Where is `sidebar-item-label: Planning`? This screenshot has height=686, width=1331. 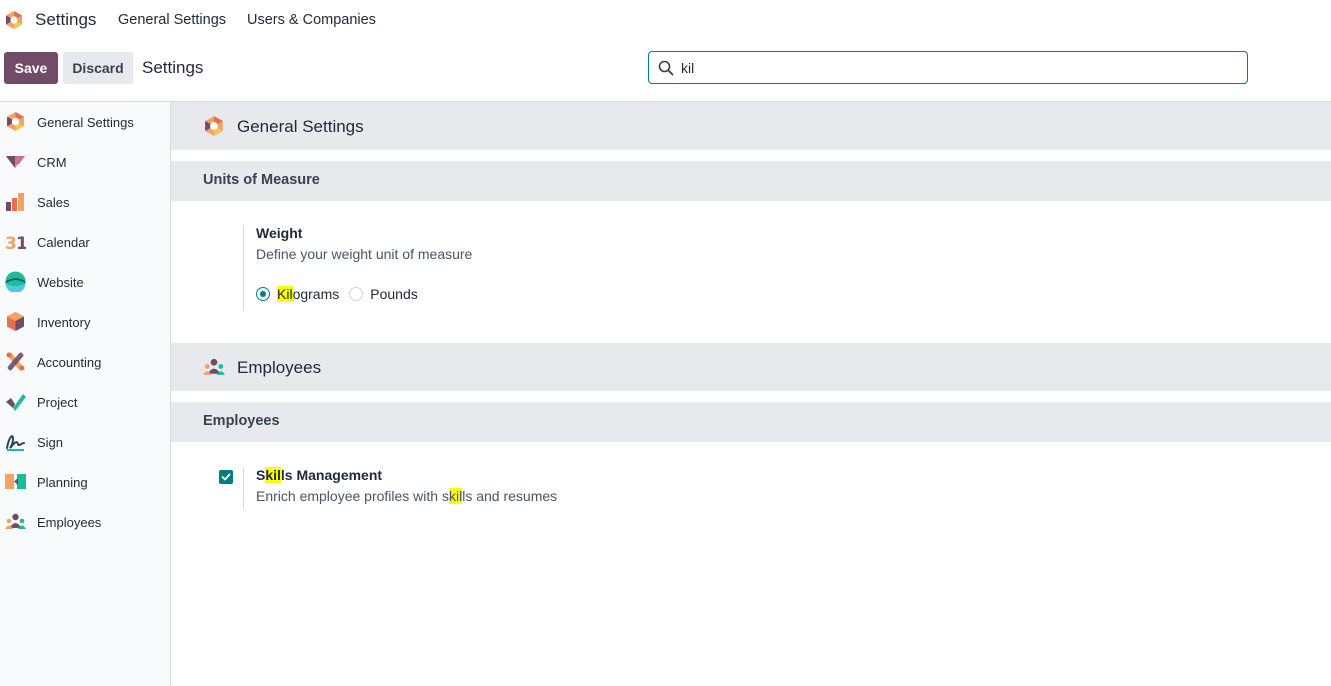
sidebar-item-label: Planning is located at coordinates (62, 482).